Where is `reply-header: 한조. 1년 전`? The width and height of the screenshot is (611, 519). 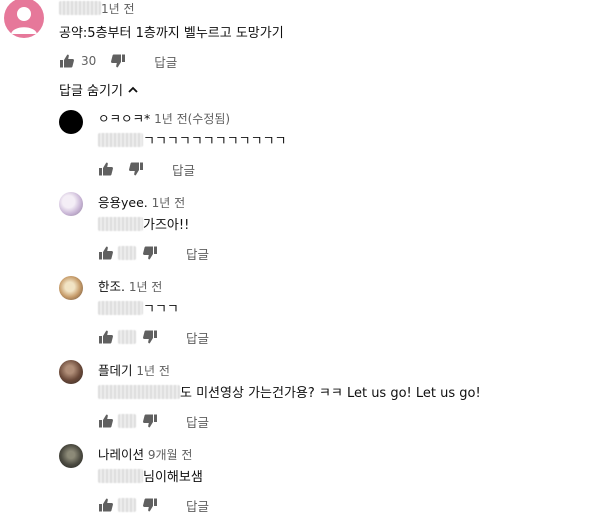
reply-header: 한조. 1년 전 is located at coordinates (130, 285).